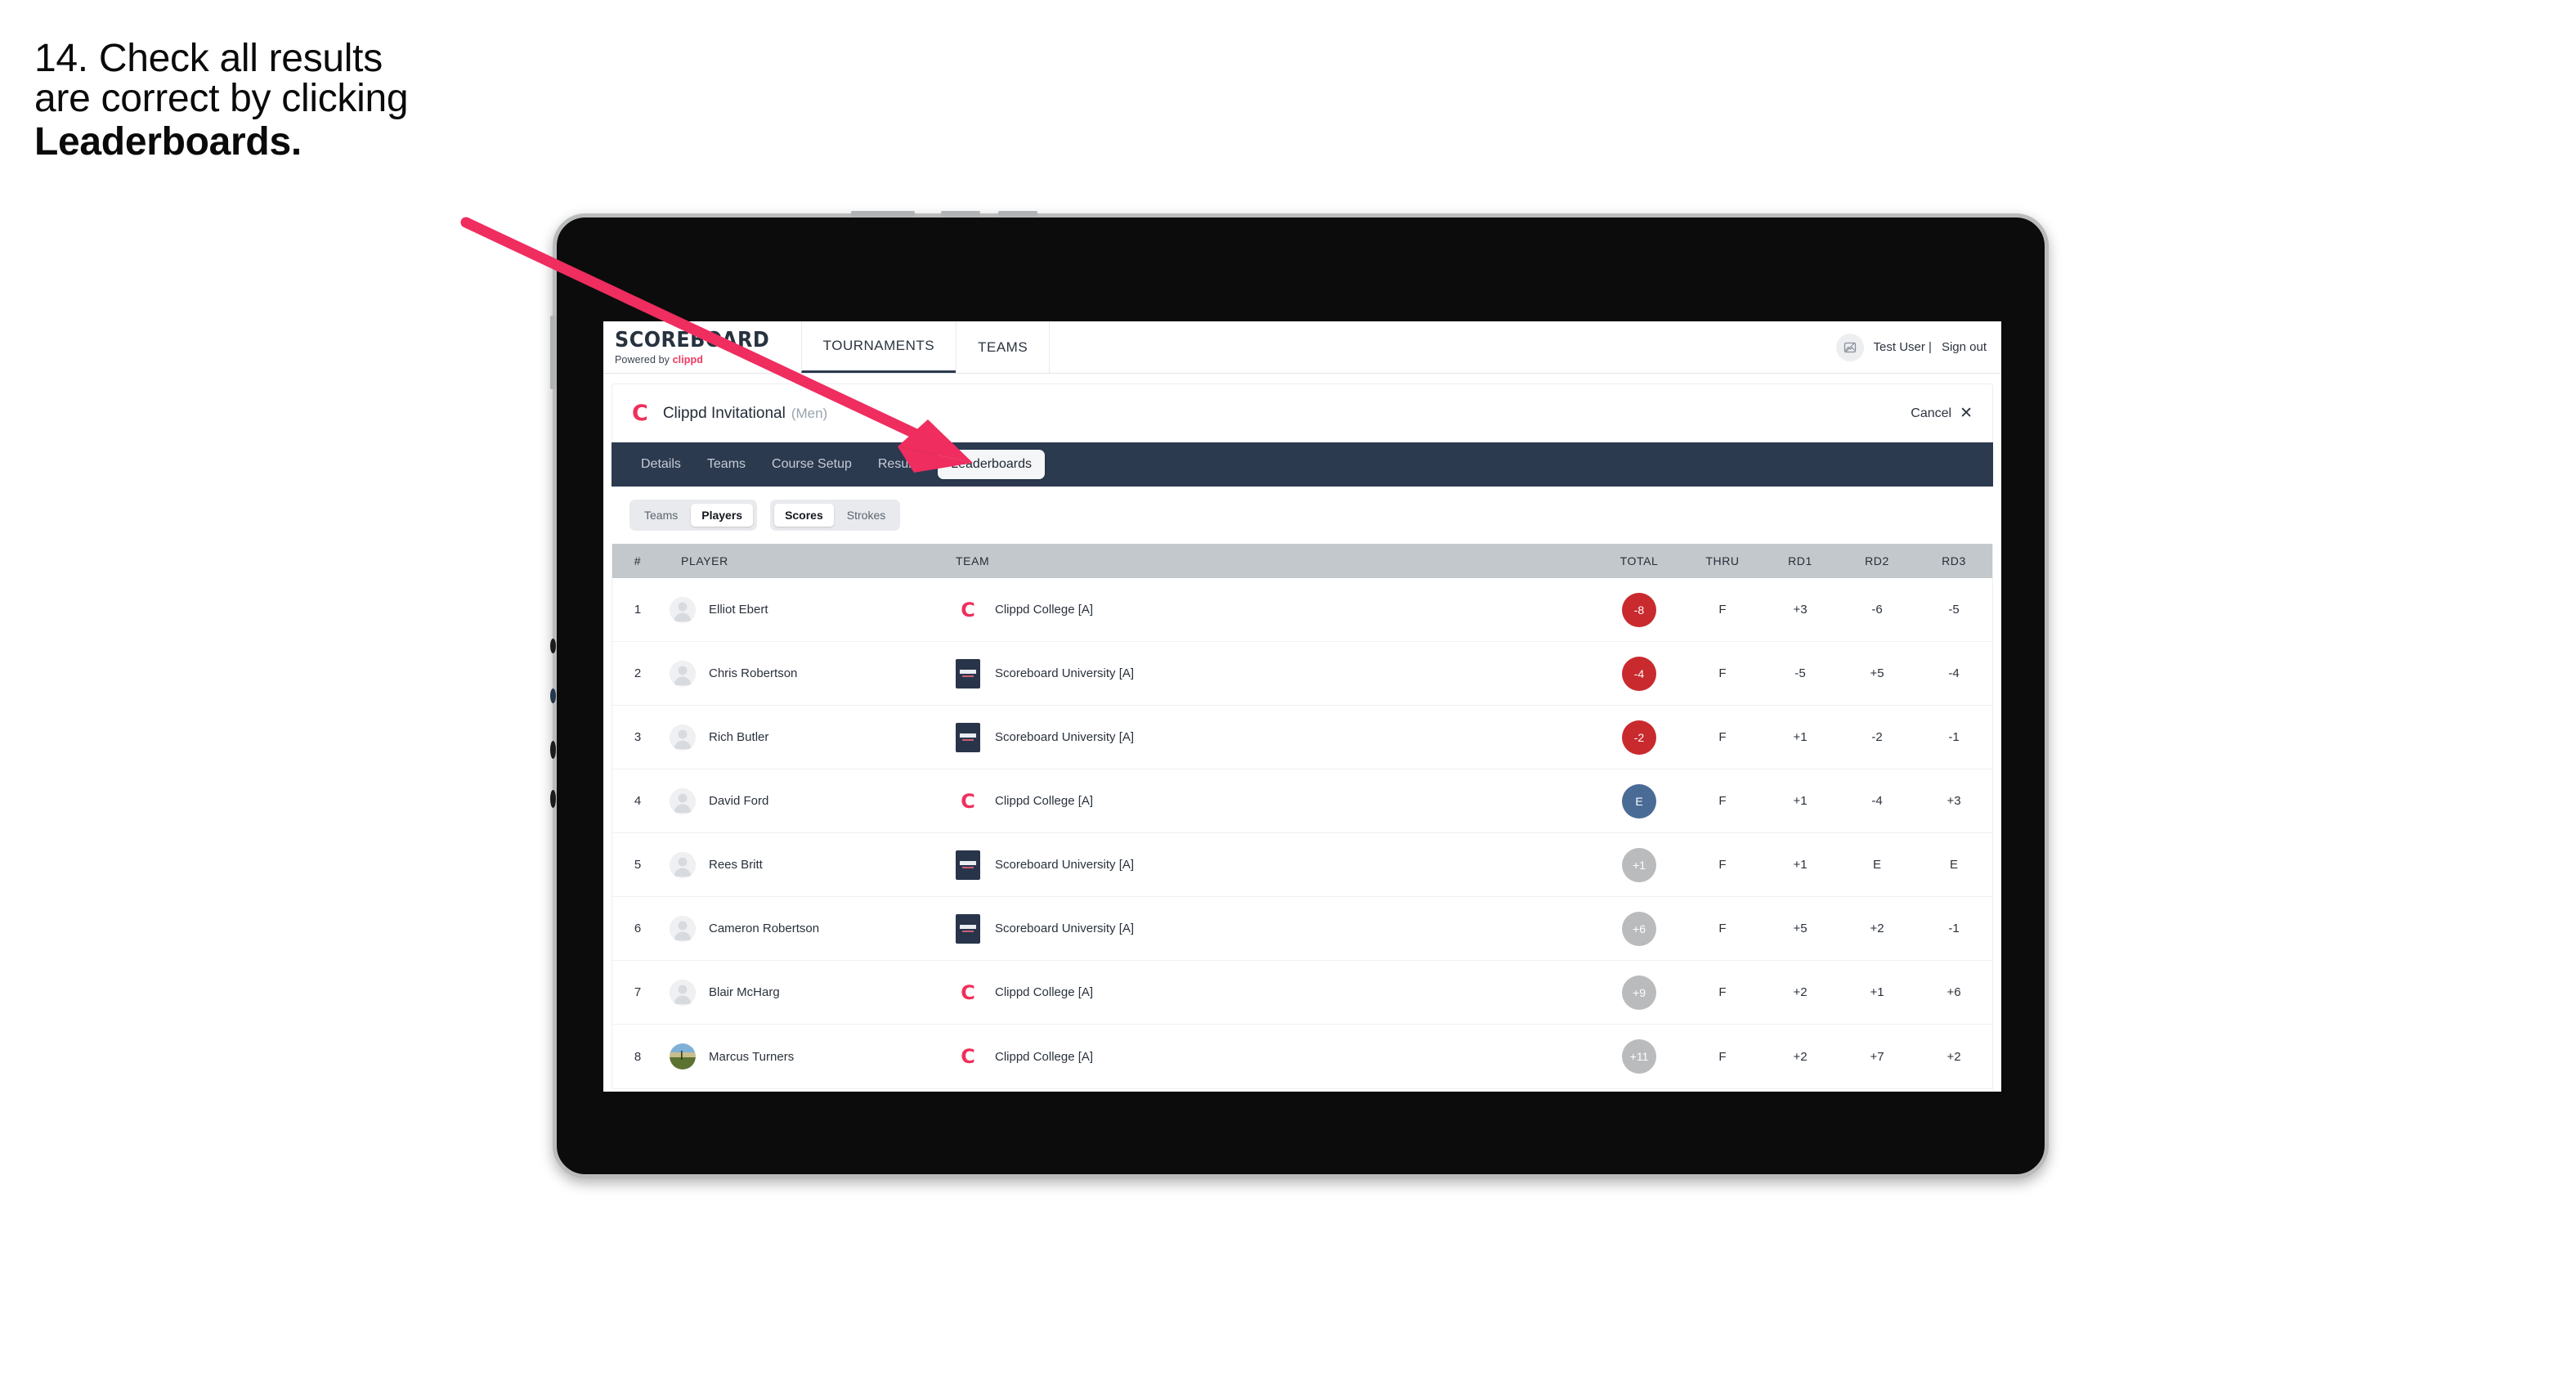 This screenshot has height=1386, width=2576. Describe the element at coordinates (1877, 801) in the screenshot. I see `cell-rd2: -4` at that location.